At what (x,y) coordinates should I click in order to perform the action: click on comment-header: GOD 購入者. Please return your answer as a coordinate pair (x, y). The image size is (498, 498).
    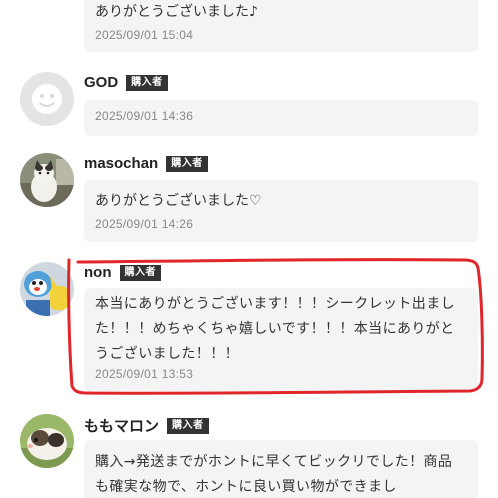
    Looking at the image, I should click on (126, 82).